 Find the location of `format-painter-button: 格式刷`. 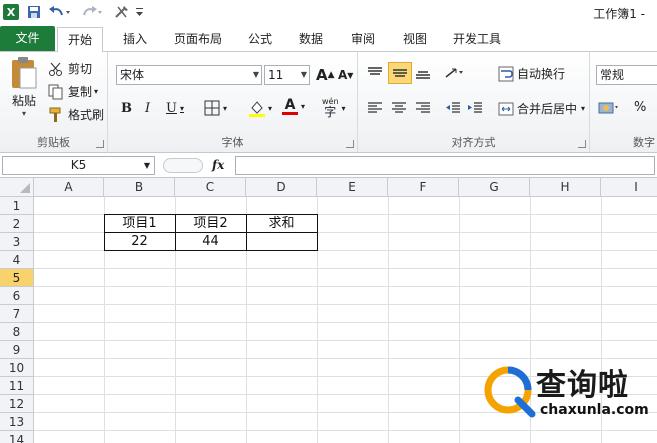

format-painter-button: 格式刷 is located at coordinates (76, 114).